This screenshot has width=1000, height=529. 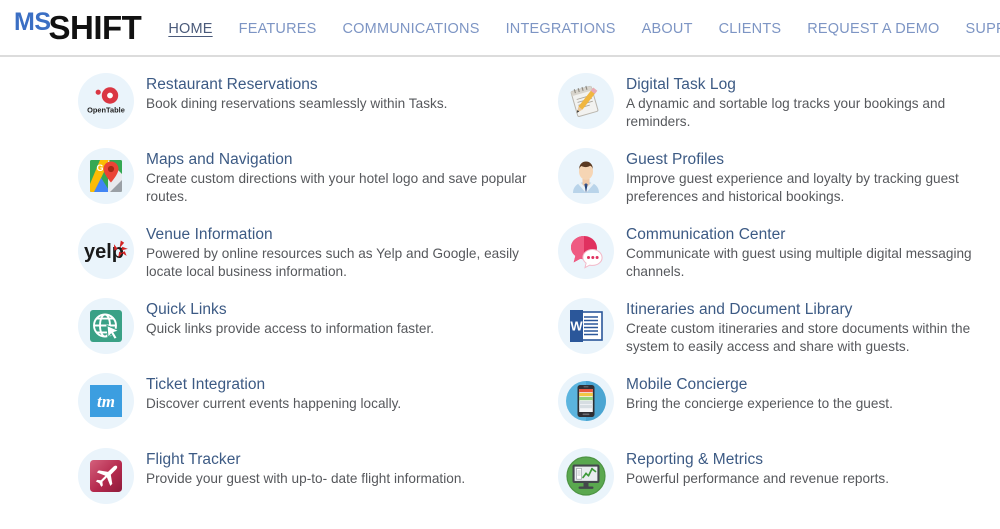 I want to click on svg-text: G, so click(x=100, y=168).